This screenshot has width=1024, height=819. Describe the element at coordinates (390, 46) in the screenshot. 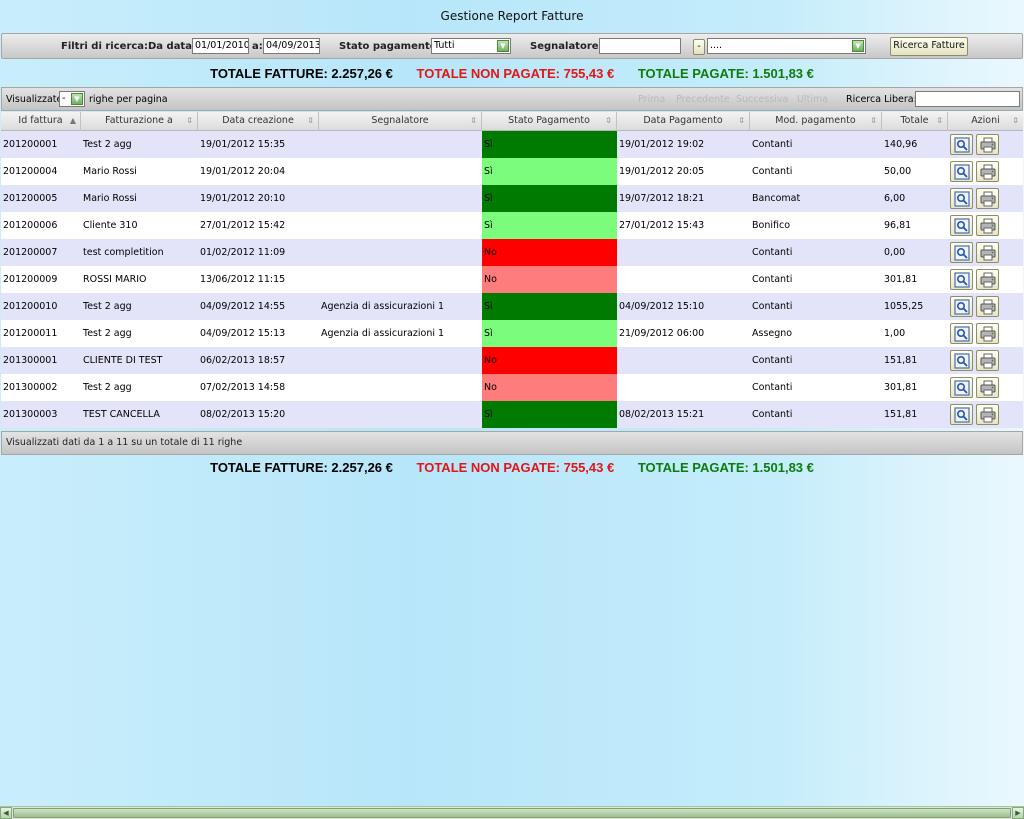

I see `status-label: Stato pagamento:` at that location.